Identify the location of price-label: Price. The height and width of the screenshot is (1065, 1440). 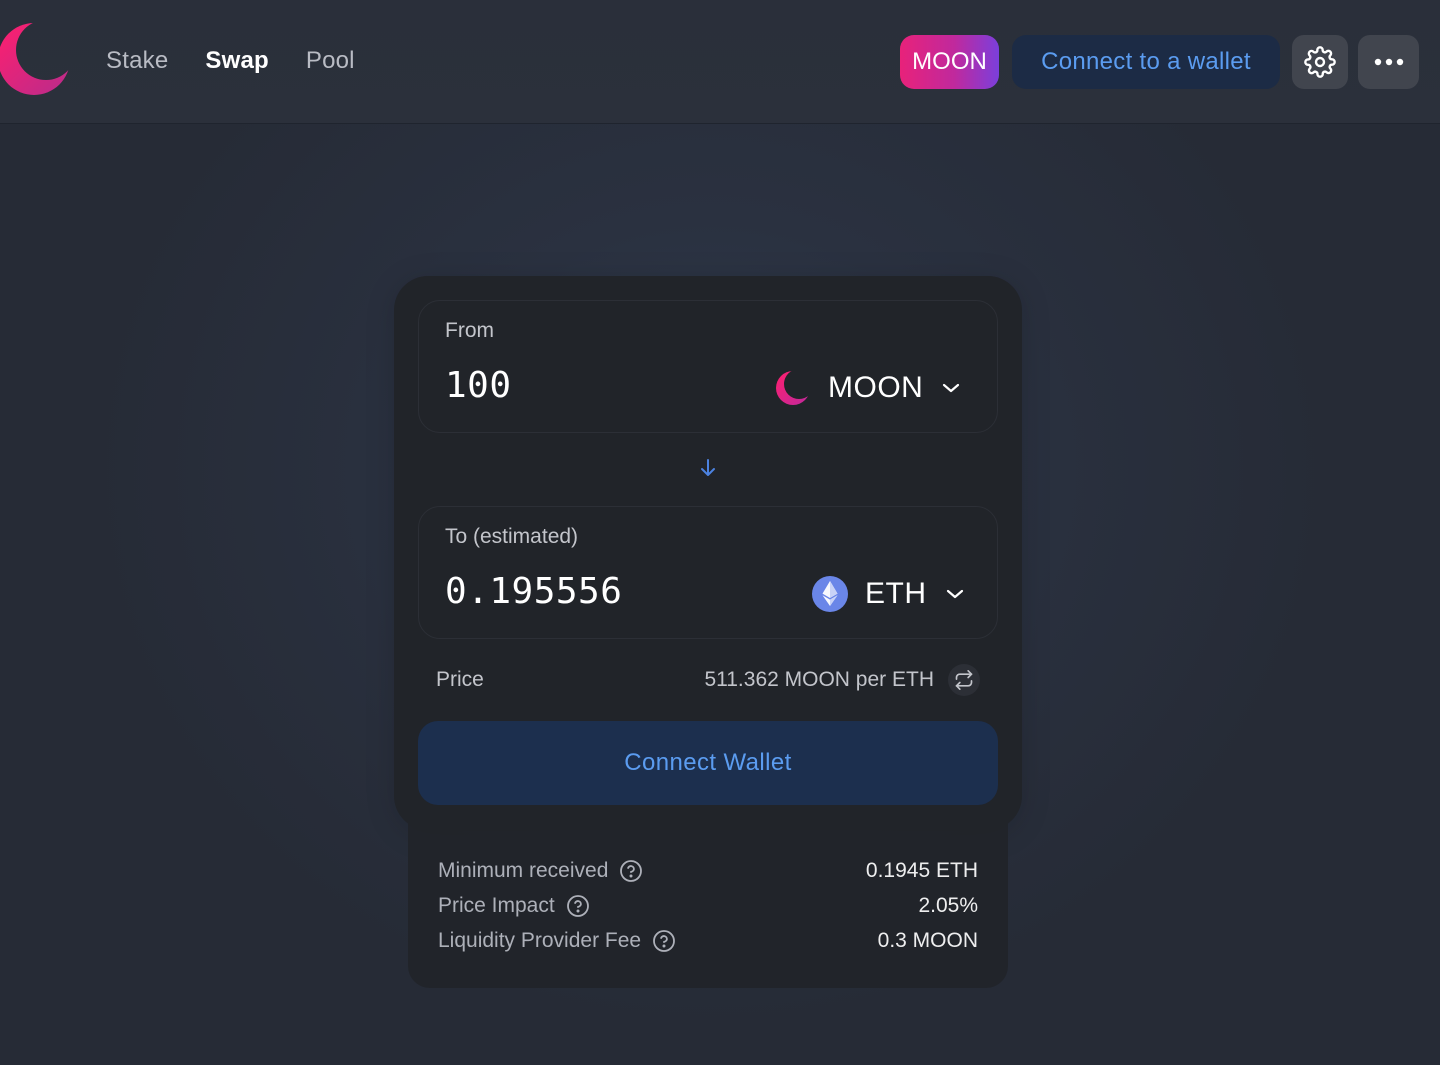
(460, 679).